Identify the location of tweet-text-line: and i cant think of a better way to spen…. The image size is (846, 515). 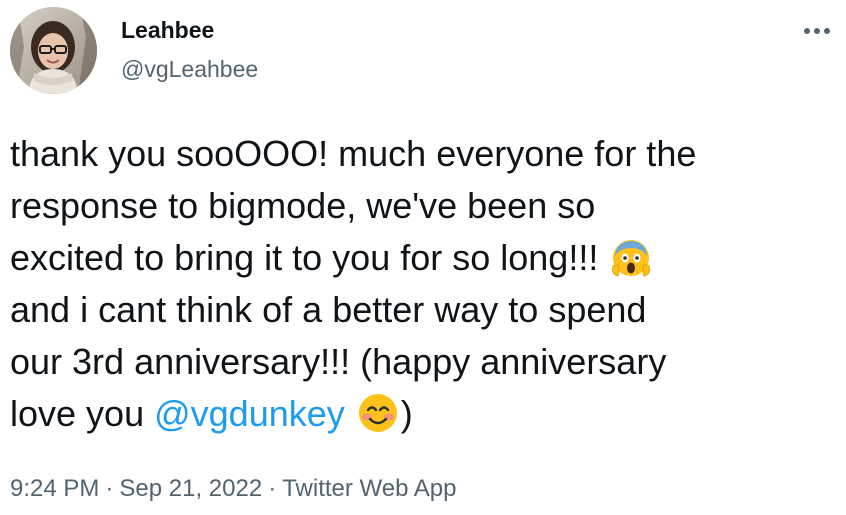
(328, 309).